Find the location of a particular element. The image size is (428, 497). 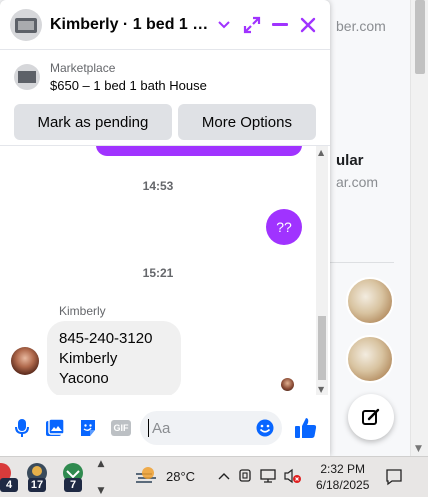

background-site-text: ber.com is located at coordinates (361, 26).